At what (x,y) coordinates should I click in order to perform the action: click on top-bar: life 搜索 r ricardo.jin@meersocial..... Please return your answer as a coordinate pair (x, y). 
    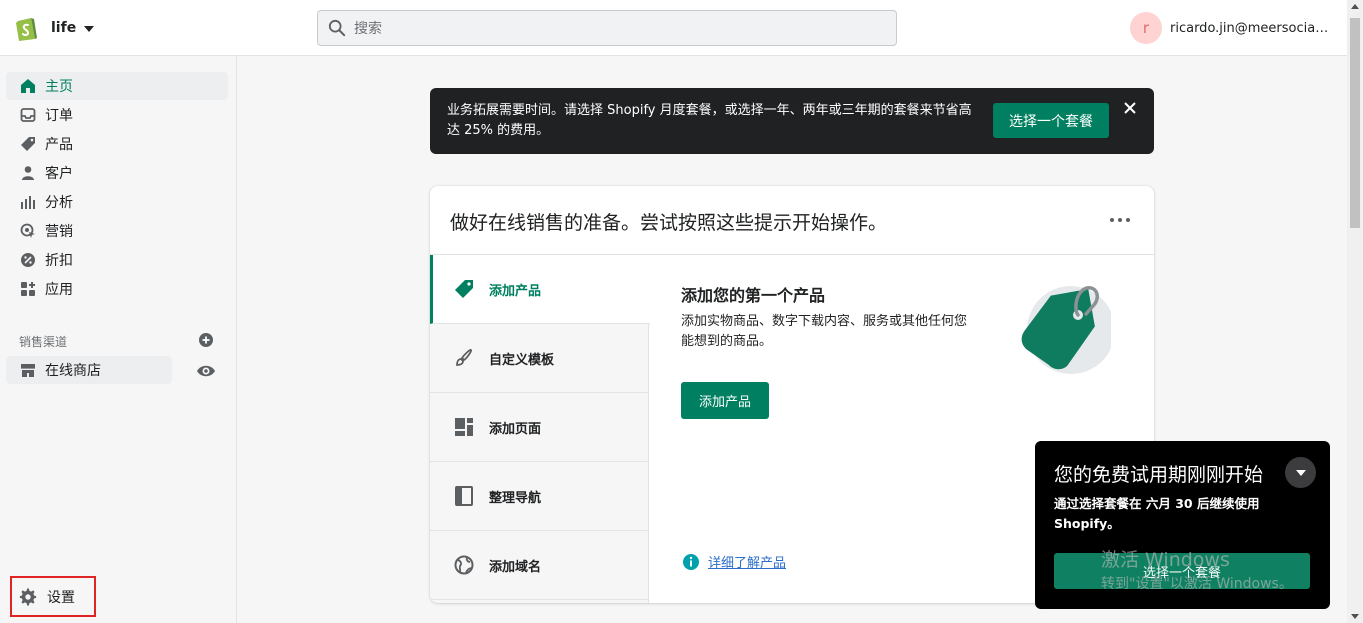
    Looking at the image, I should click on (673, 28).